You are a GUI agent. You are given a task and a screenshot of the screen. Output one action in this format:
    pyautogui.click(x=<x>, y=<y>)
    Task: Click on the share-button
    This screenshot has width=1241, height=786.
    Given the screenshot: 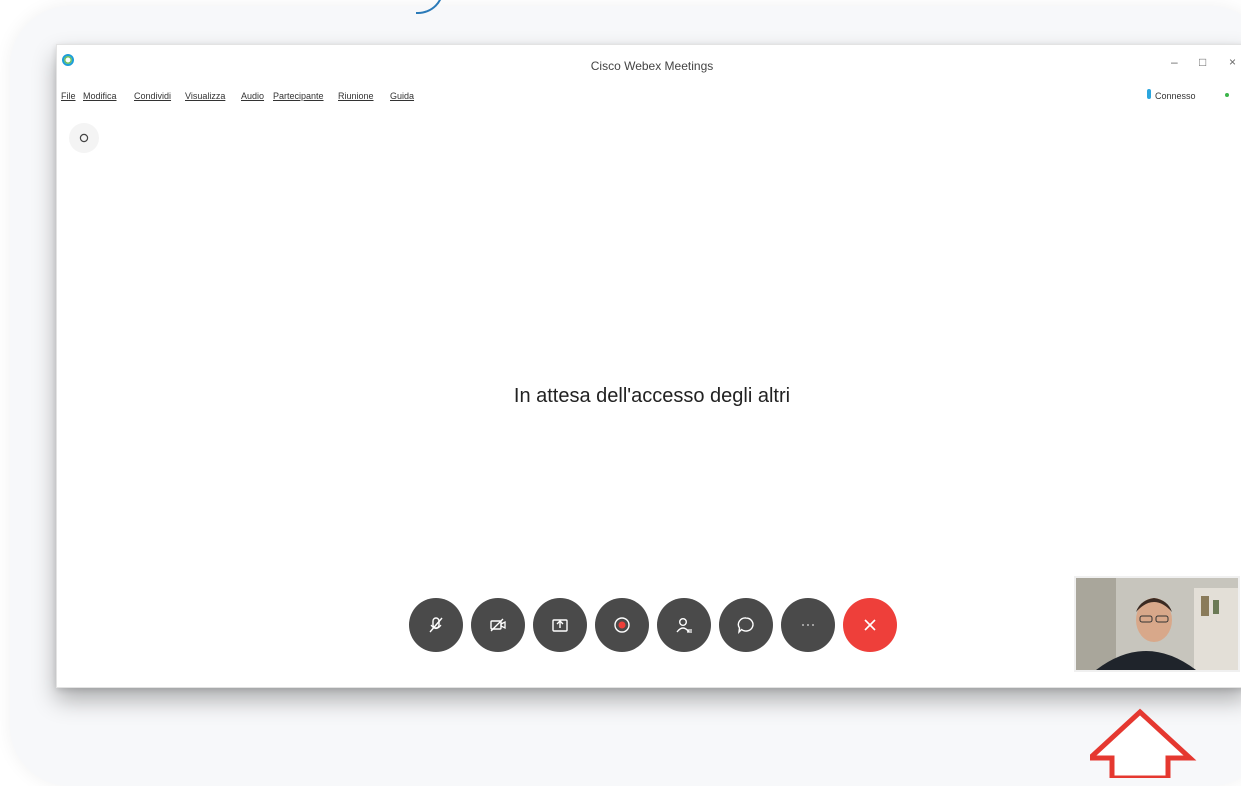 What is the action you would take?
    pyautogui.click(x=560, y=625)
    